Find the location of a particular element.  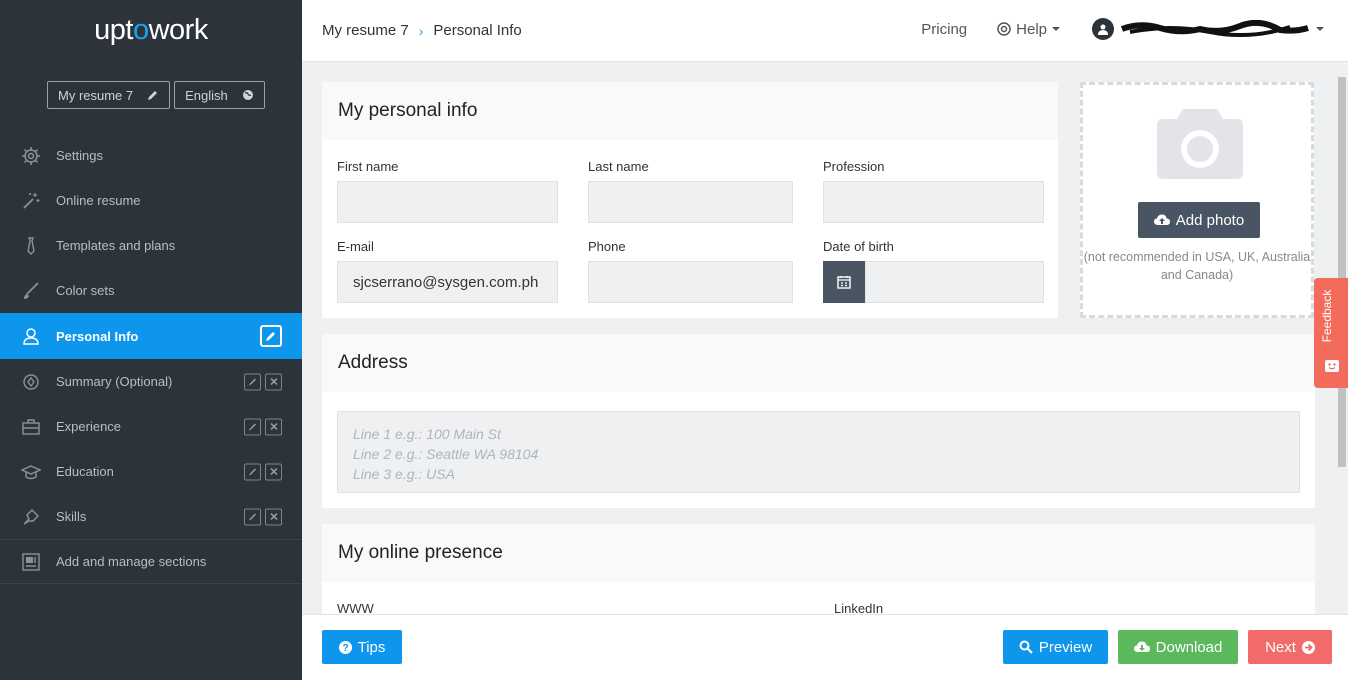

sidebar-item-experience: Experience is located at coordinates (151, 426).